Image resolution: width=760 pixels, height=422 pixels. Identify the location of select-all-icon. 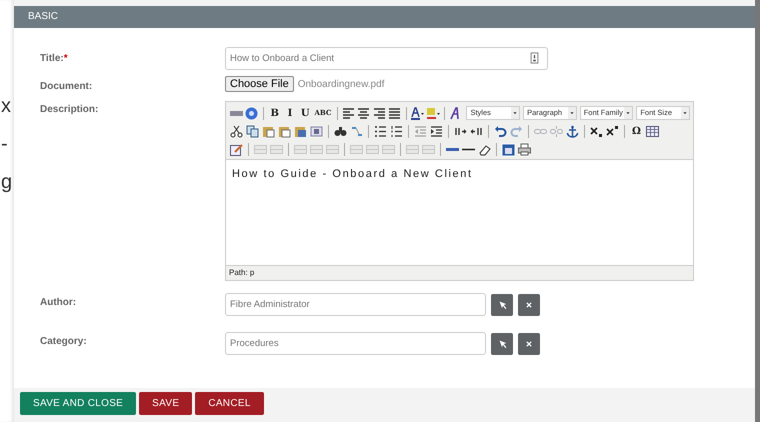
(316, 131).